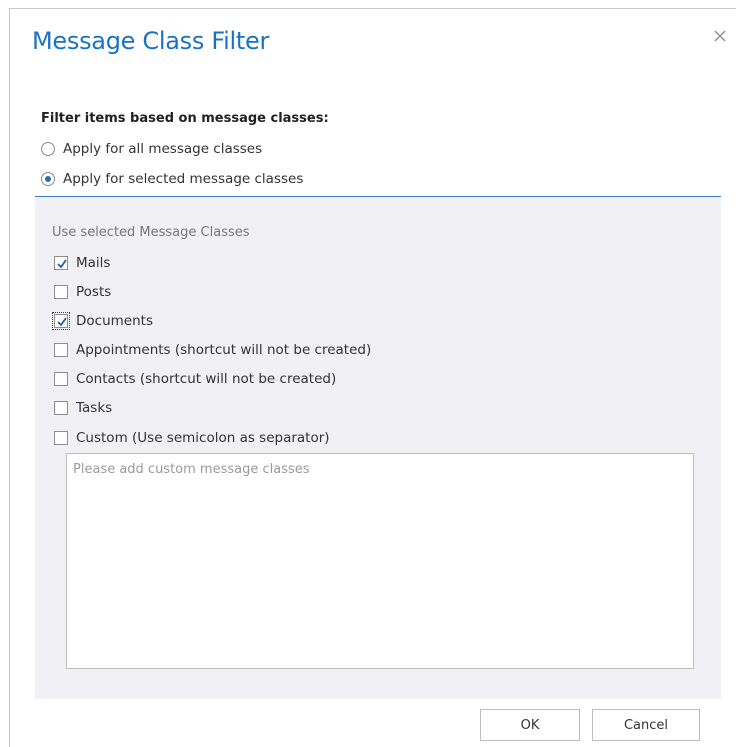 Image resolution: width=736 pixels, height=747 pixels. What do you see at coordinates (720, 36) in the screenshot?
I see `close-icon` at bounding box center [720, 36].